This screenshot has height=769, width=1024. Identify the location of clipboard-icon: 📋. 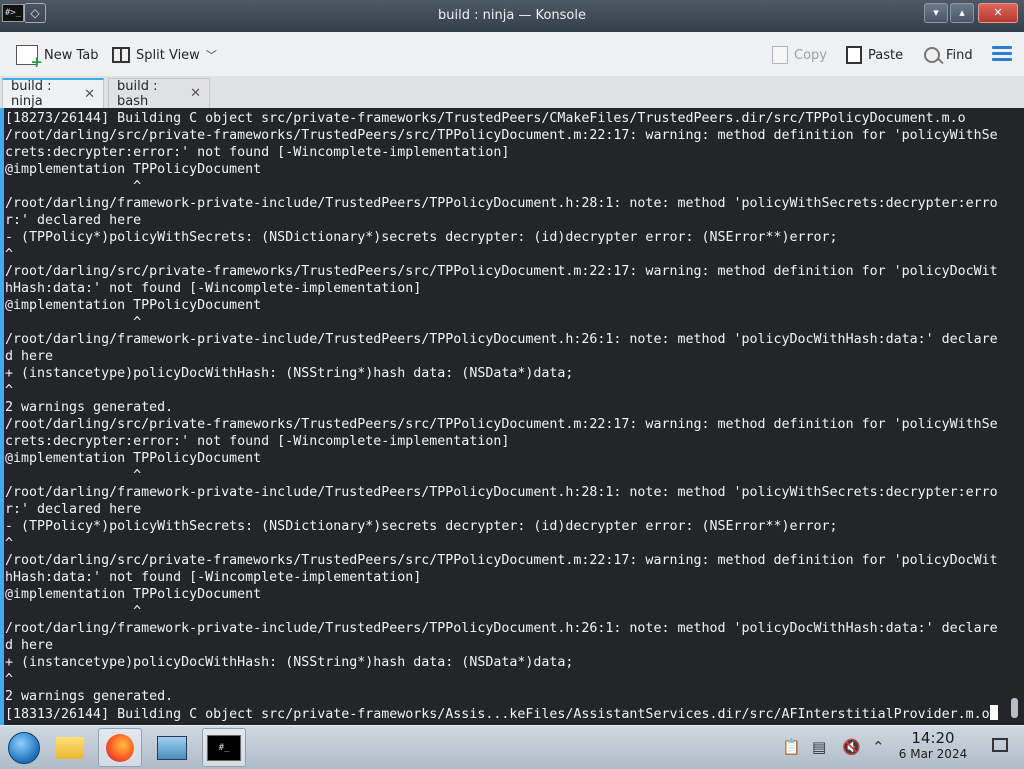
(791, 747).